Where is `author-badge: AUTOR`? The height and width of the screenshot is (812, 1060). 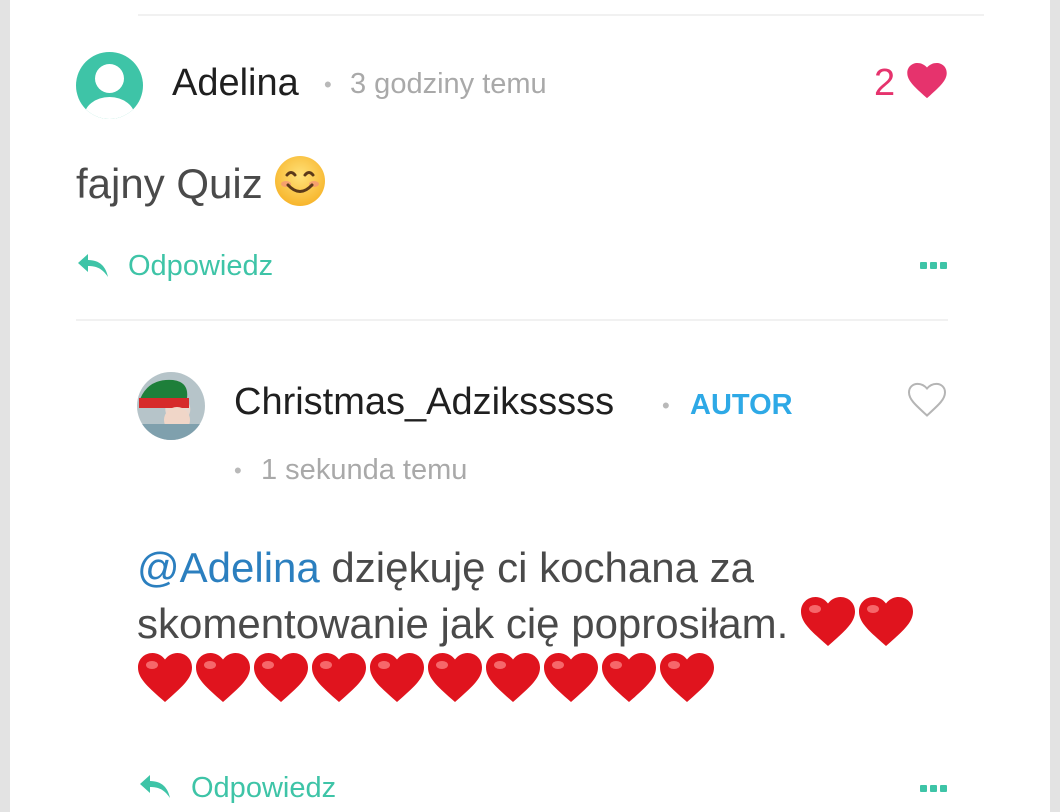
author-badge: AUTOR is located at coordinates (741, 405).